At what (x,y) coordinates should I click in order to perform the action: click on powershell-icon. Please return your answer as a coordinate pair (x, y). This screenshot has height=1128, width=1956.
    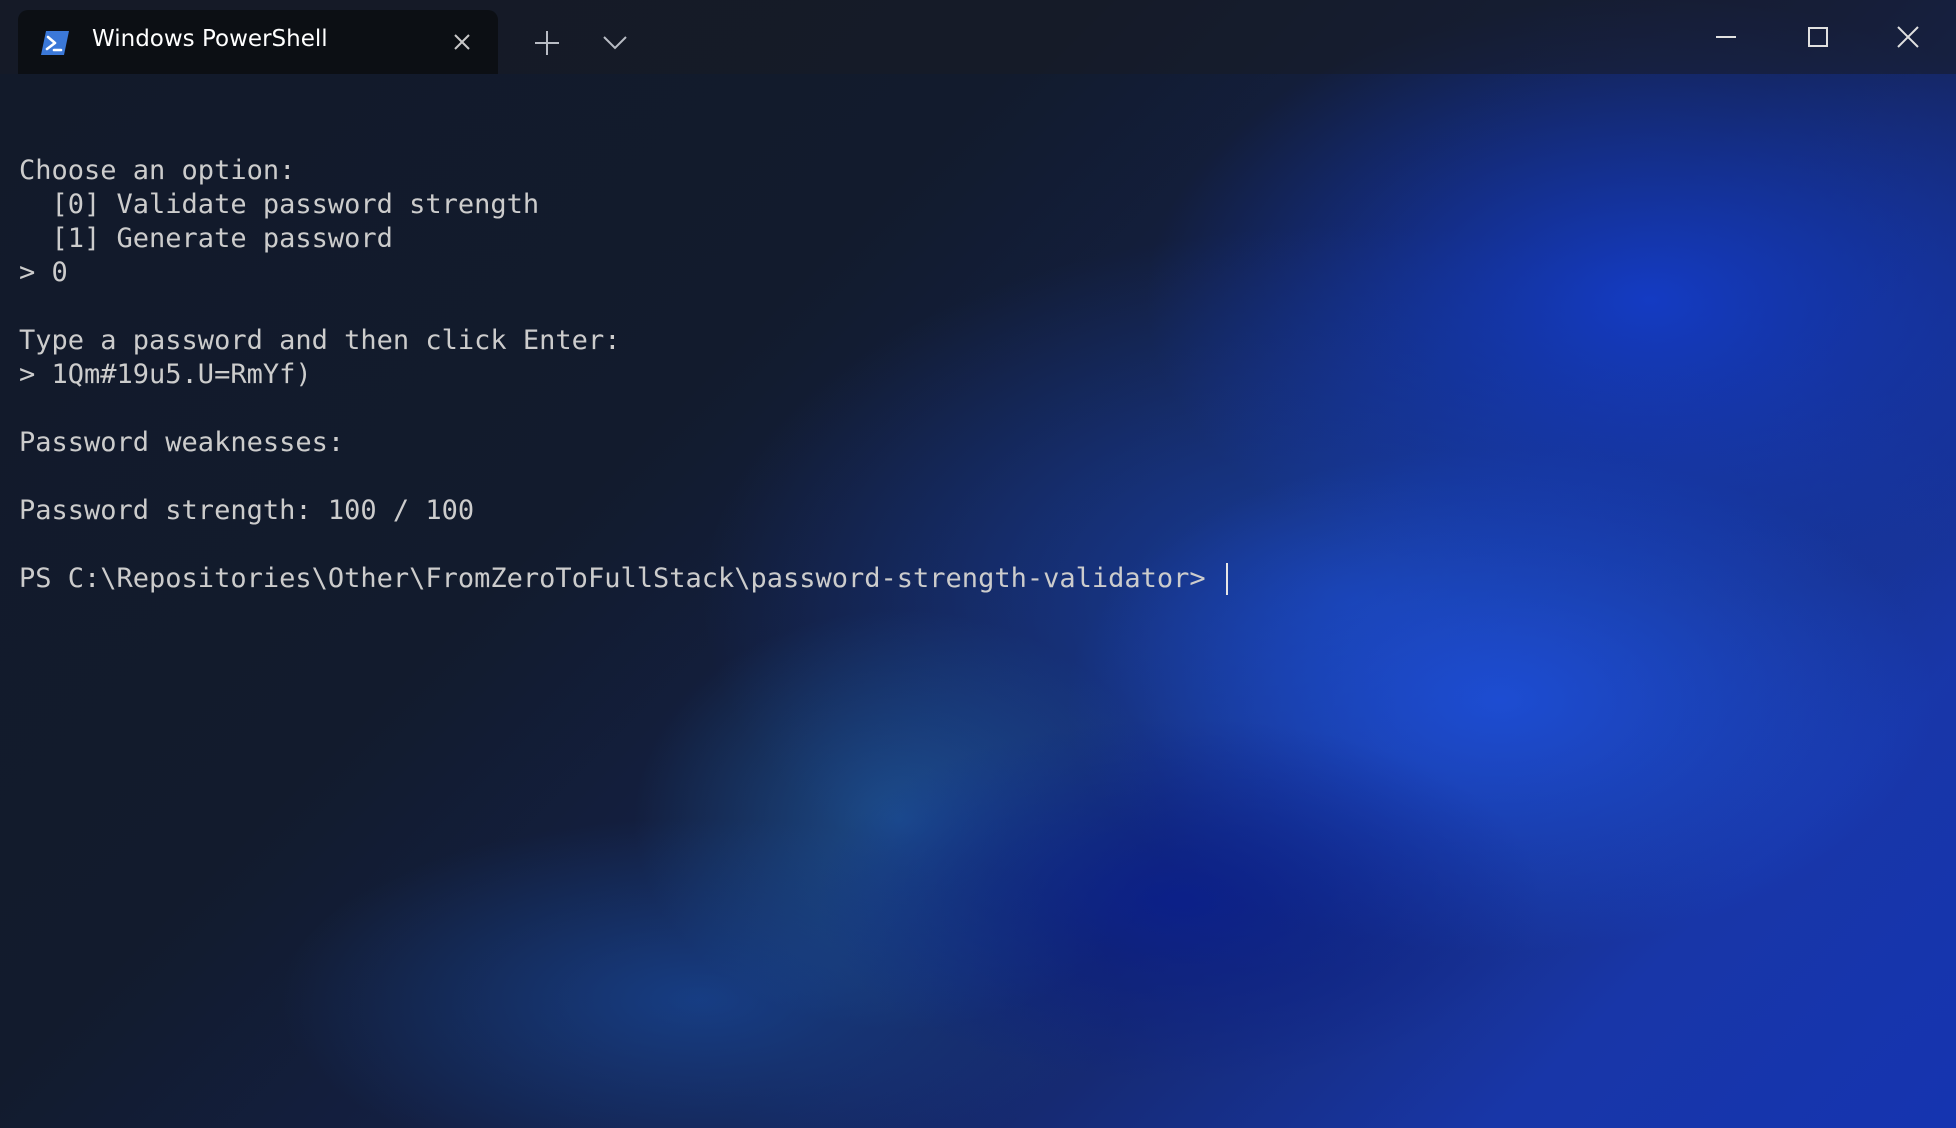
    Looking at the image, I should click on (55, 43).